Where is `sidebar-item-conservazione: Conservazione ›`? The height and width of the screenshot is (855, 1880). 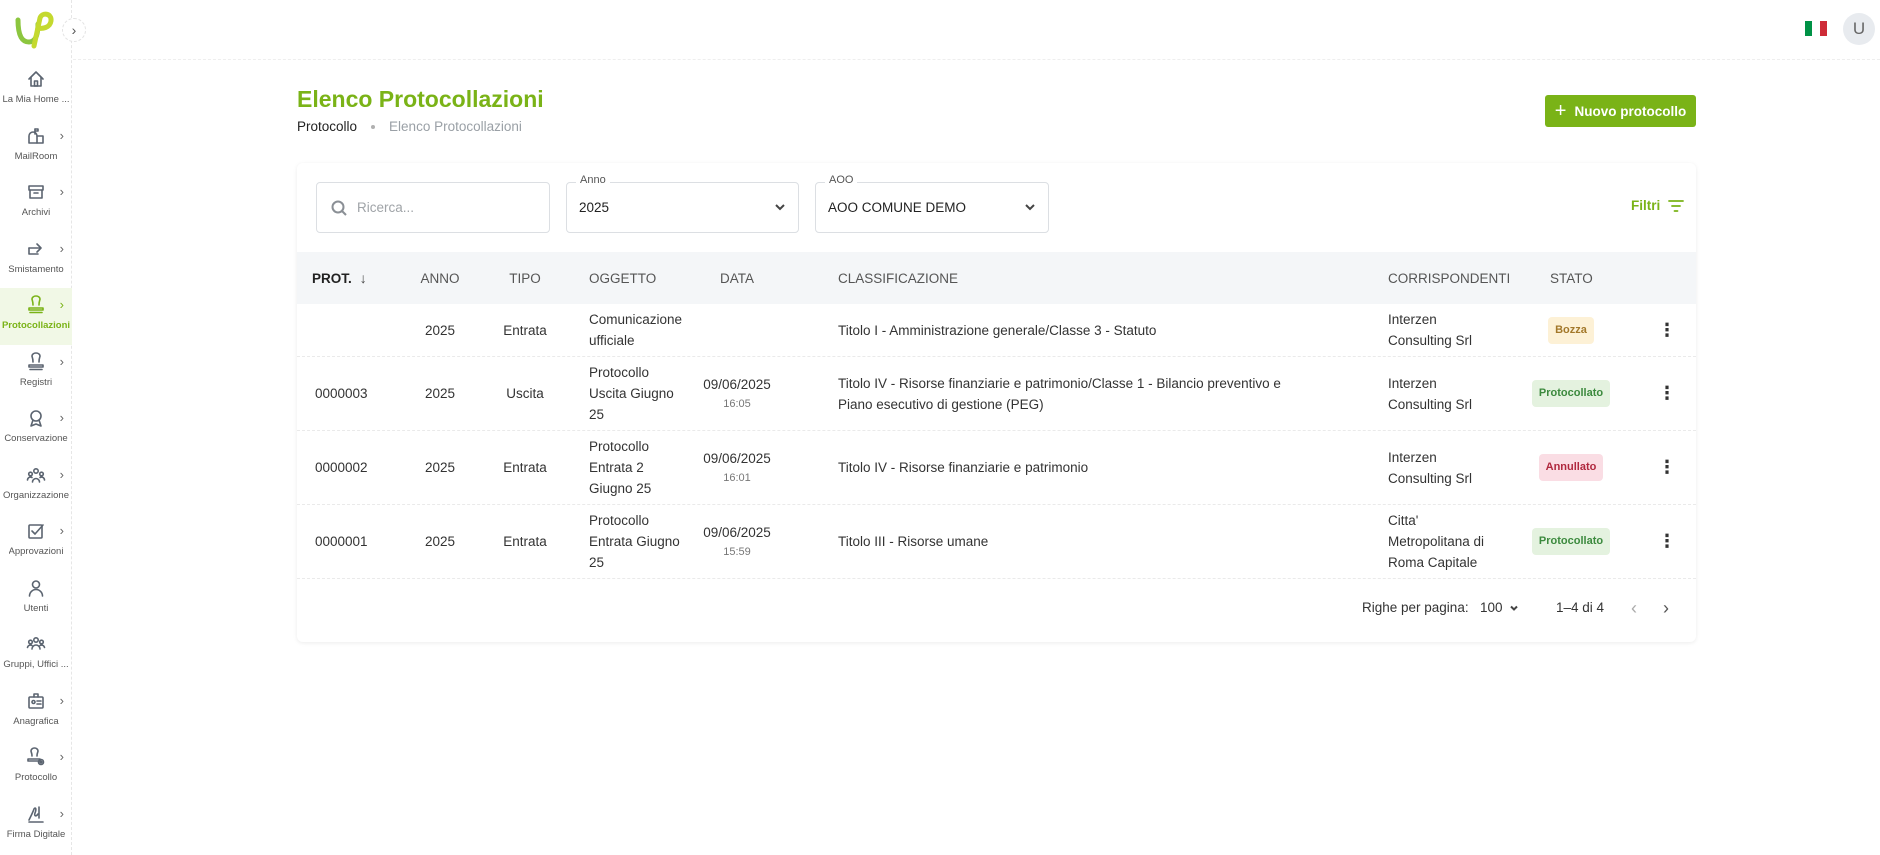
sidebar-item-conservazione: Conservazione › is located at coordinates (36, 429).